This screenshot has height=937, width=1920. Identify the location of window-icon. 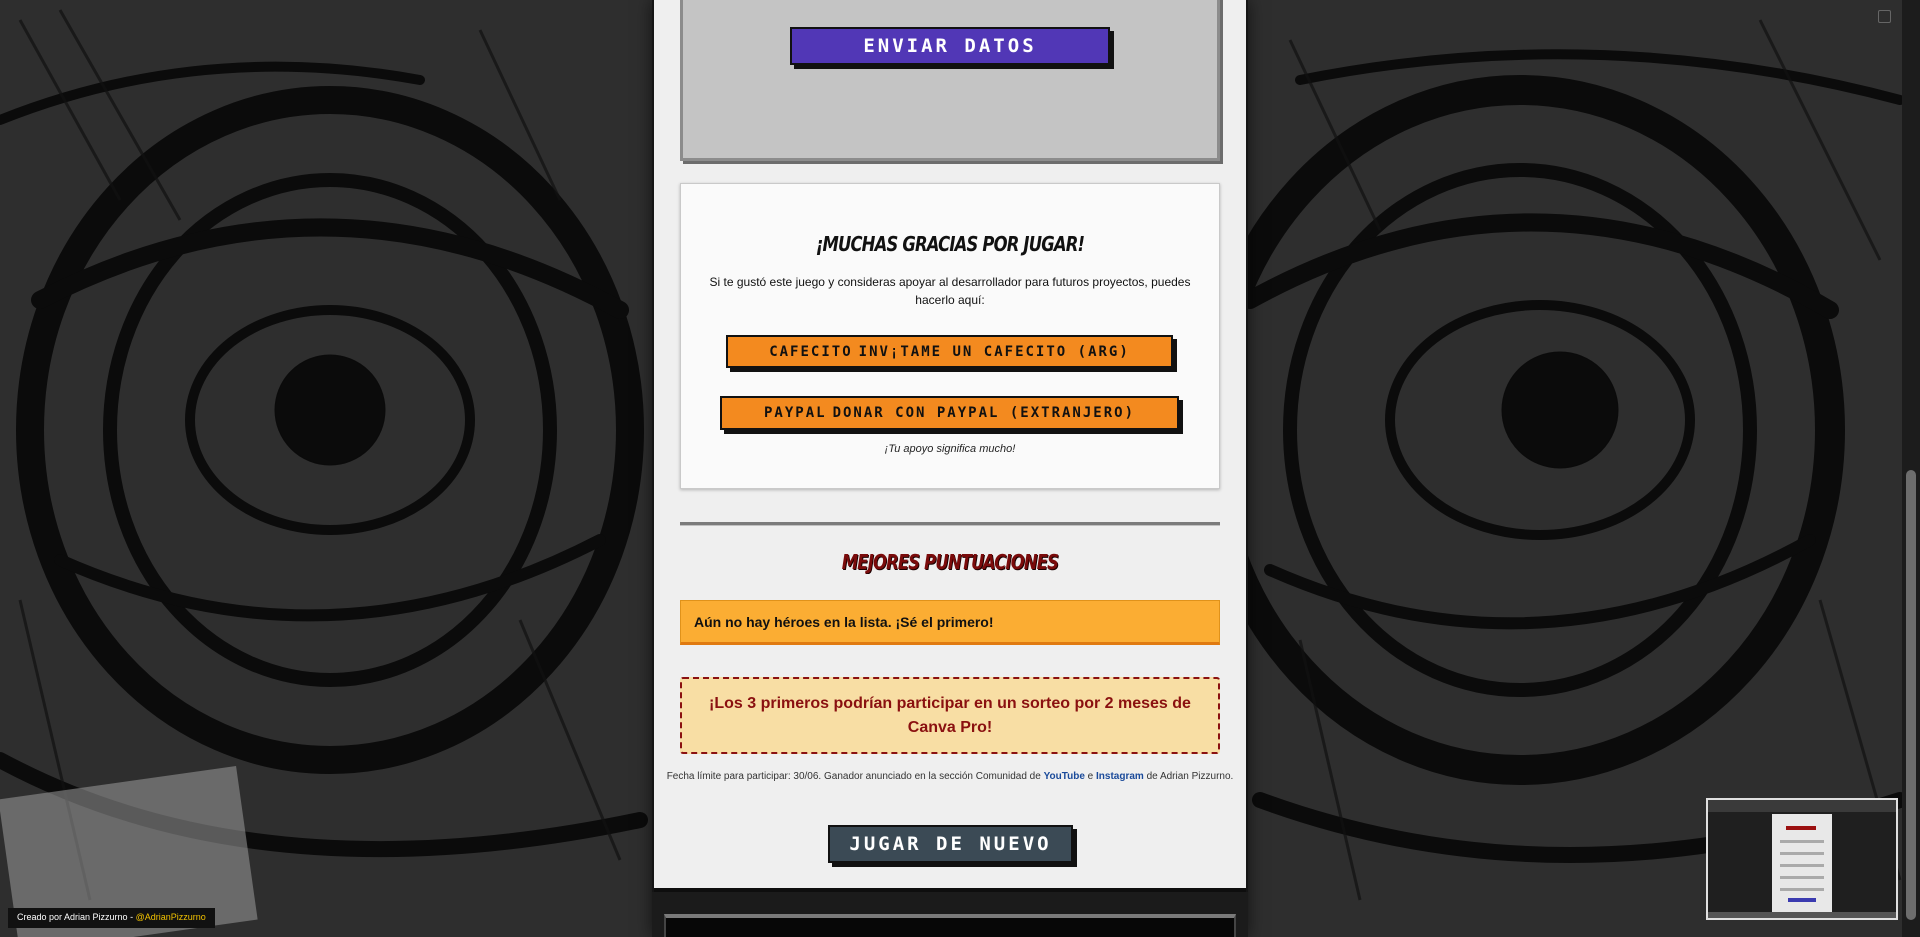
(1884, 16).